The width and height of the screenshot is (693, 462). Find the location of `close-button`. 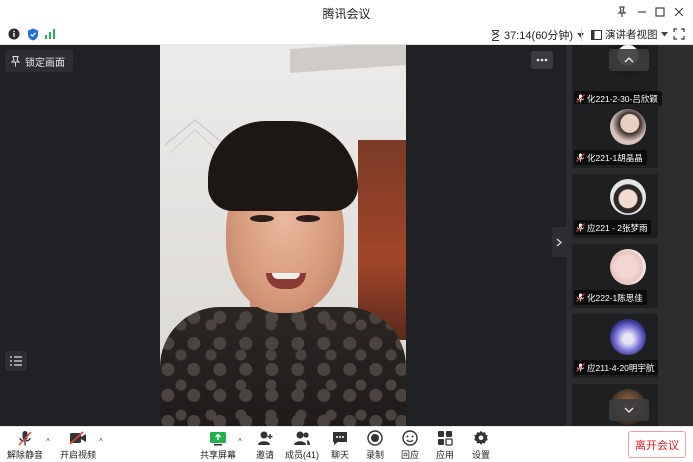

close-button is located at coordinates (679, 12).